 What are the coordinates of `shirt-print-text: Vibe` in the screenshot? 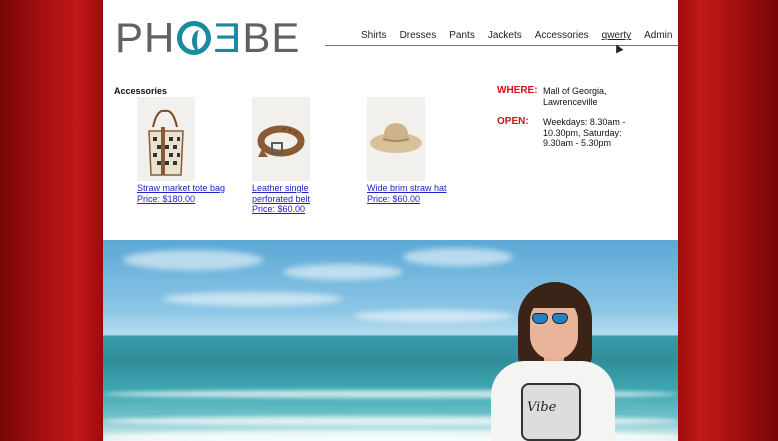 It's located at (542, 407).